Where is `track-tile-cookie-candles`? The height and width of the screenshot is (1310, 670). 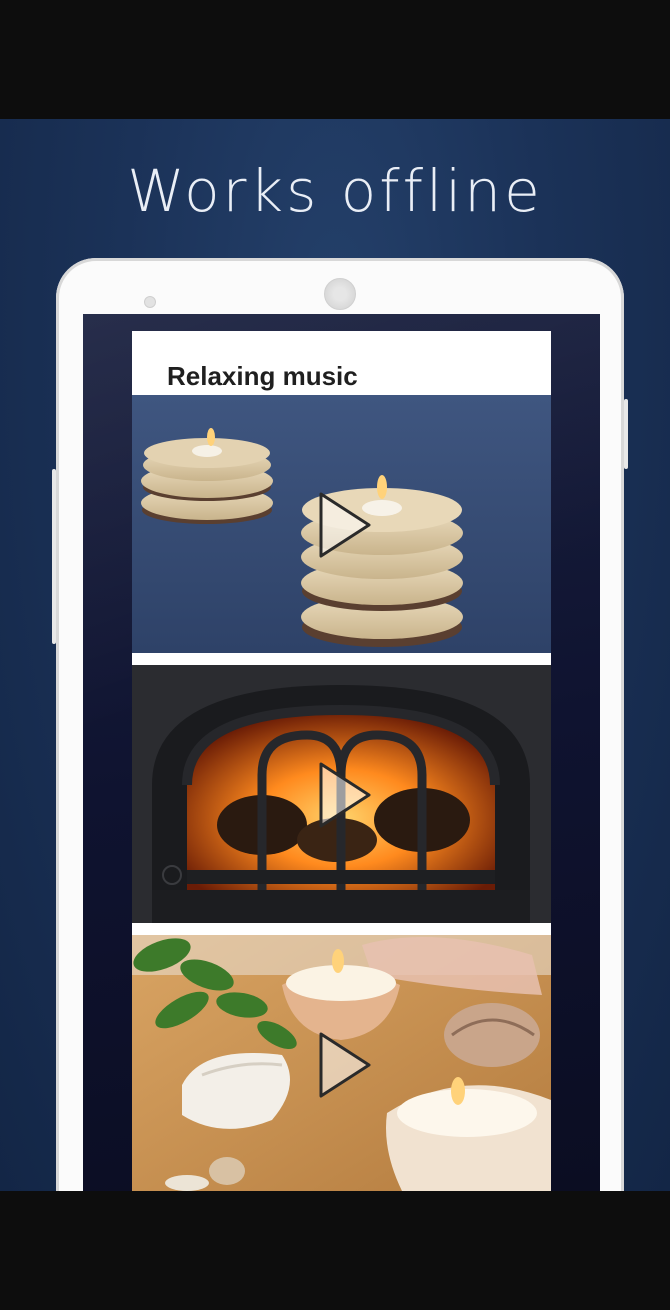 track-tile-cookie-candles is located at coordinates (341, 524).